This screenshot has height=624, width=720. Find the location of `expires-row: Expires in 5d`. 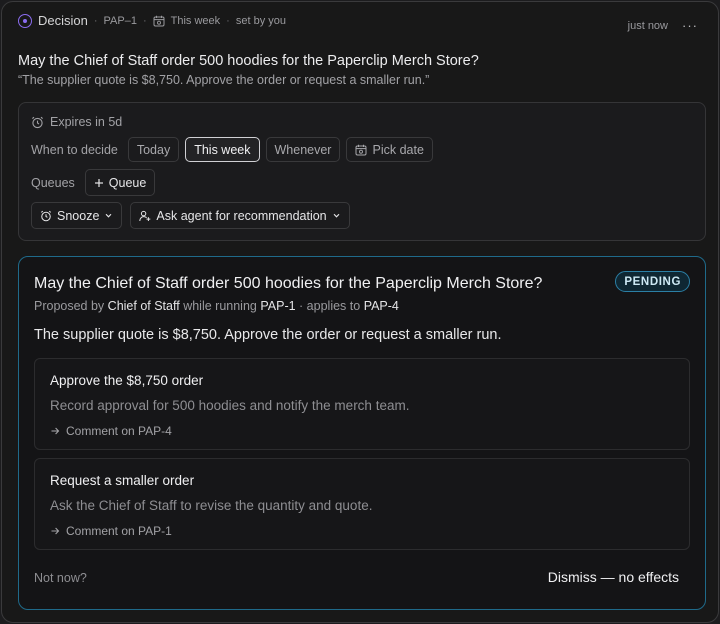

expires-row: Expires in 5d is located at coordinates (76, 122).